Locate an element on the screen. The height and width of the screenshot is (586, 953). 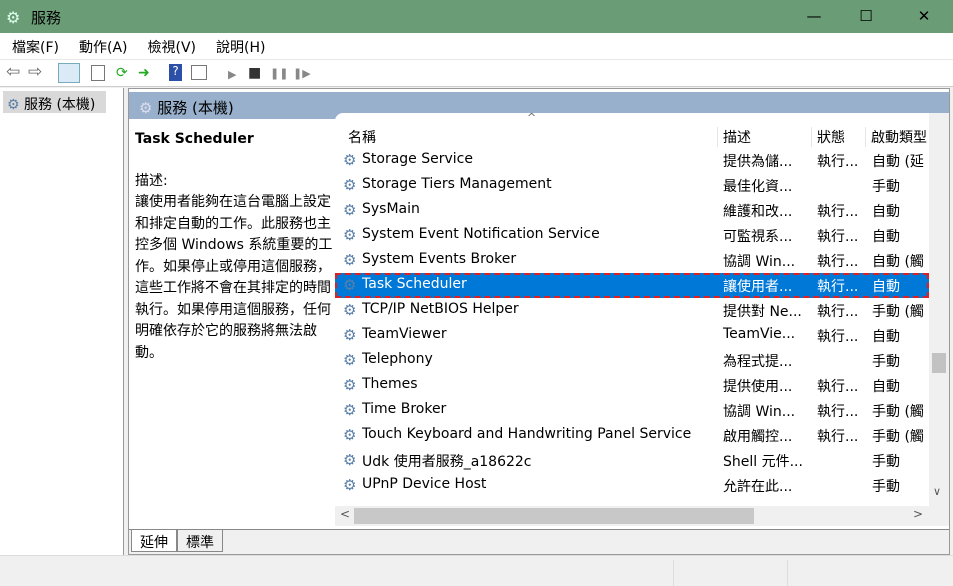
tab-extended: 延伸 is located at coordinates (154, 541).